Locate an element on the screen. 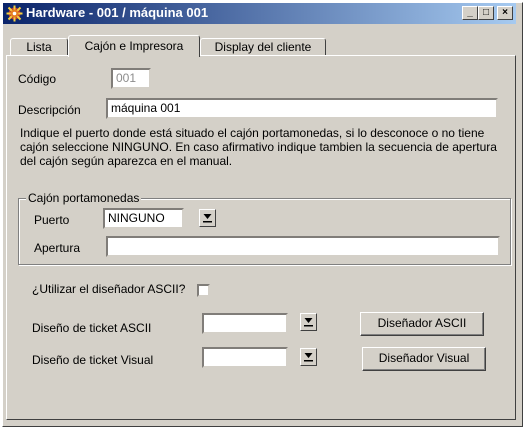 This screenshot has width=527, height=432. apertura-label: Apertura is located at coordinates (57, 248).